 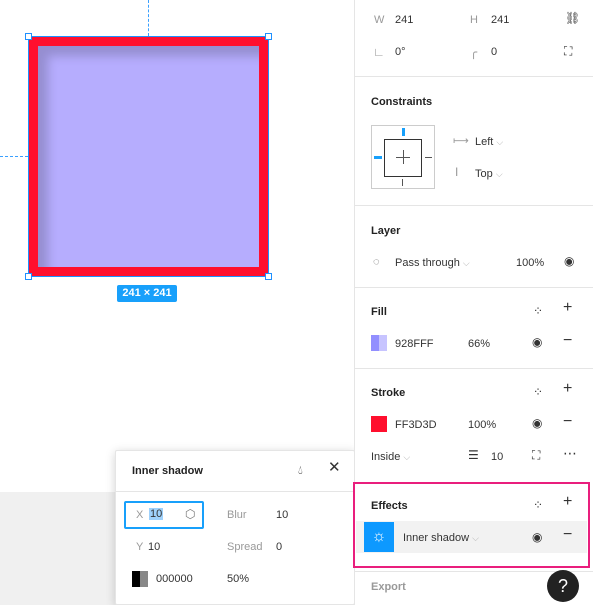 I want to click on fill-title: Fill, so click(x=379, y=312).